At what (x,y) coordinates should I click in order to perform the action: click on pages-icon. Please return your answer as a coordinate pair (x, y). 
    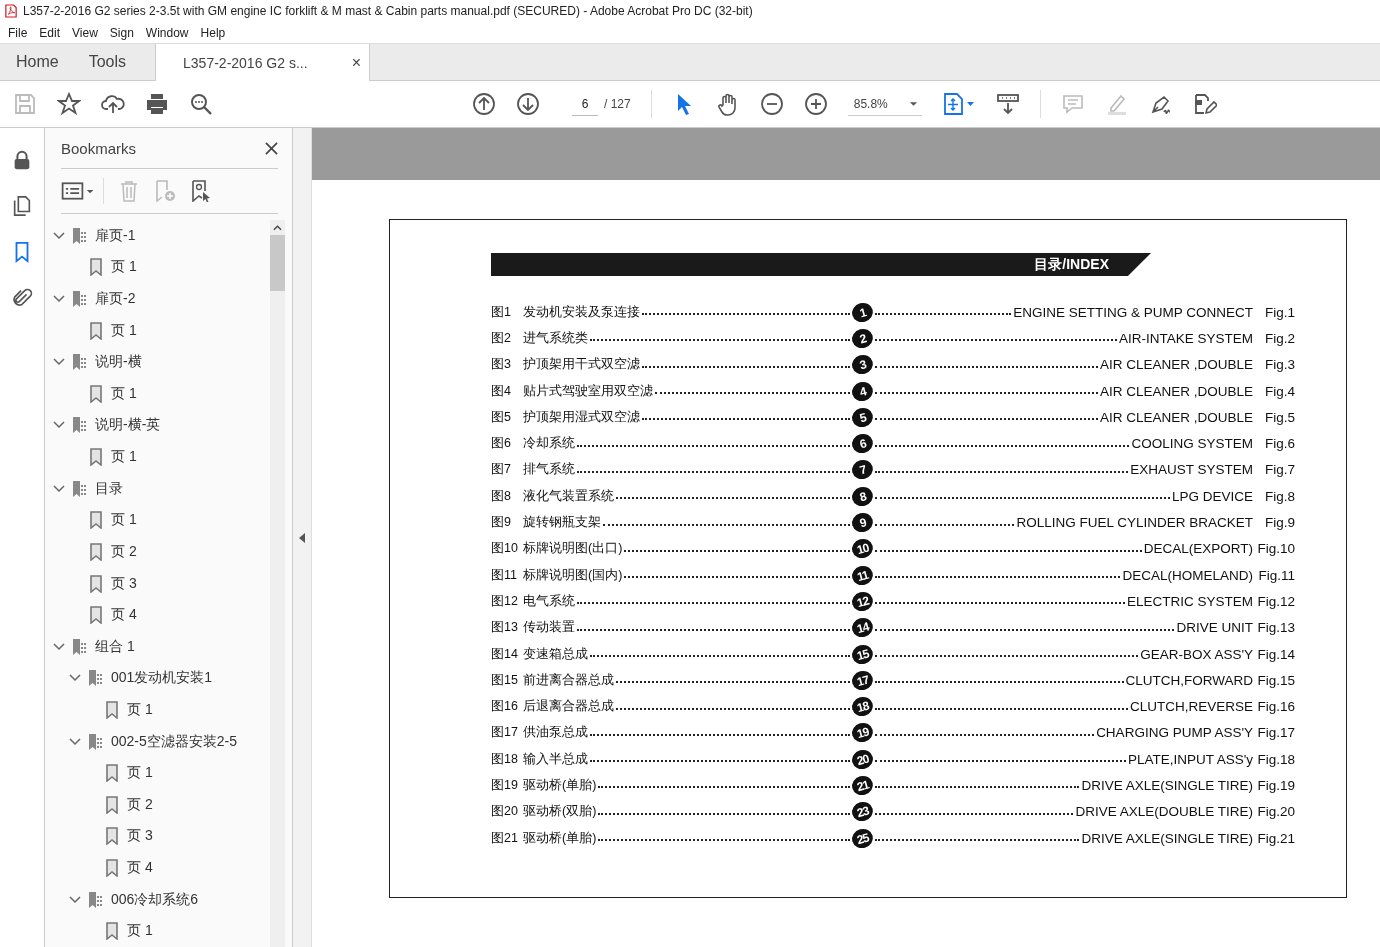
    Looking at the image, I should click on (22, 206).